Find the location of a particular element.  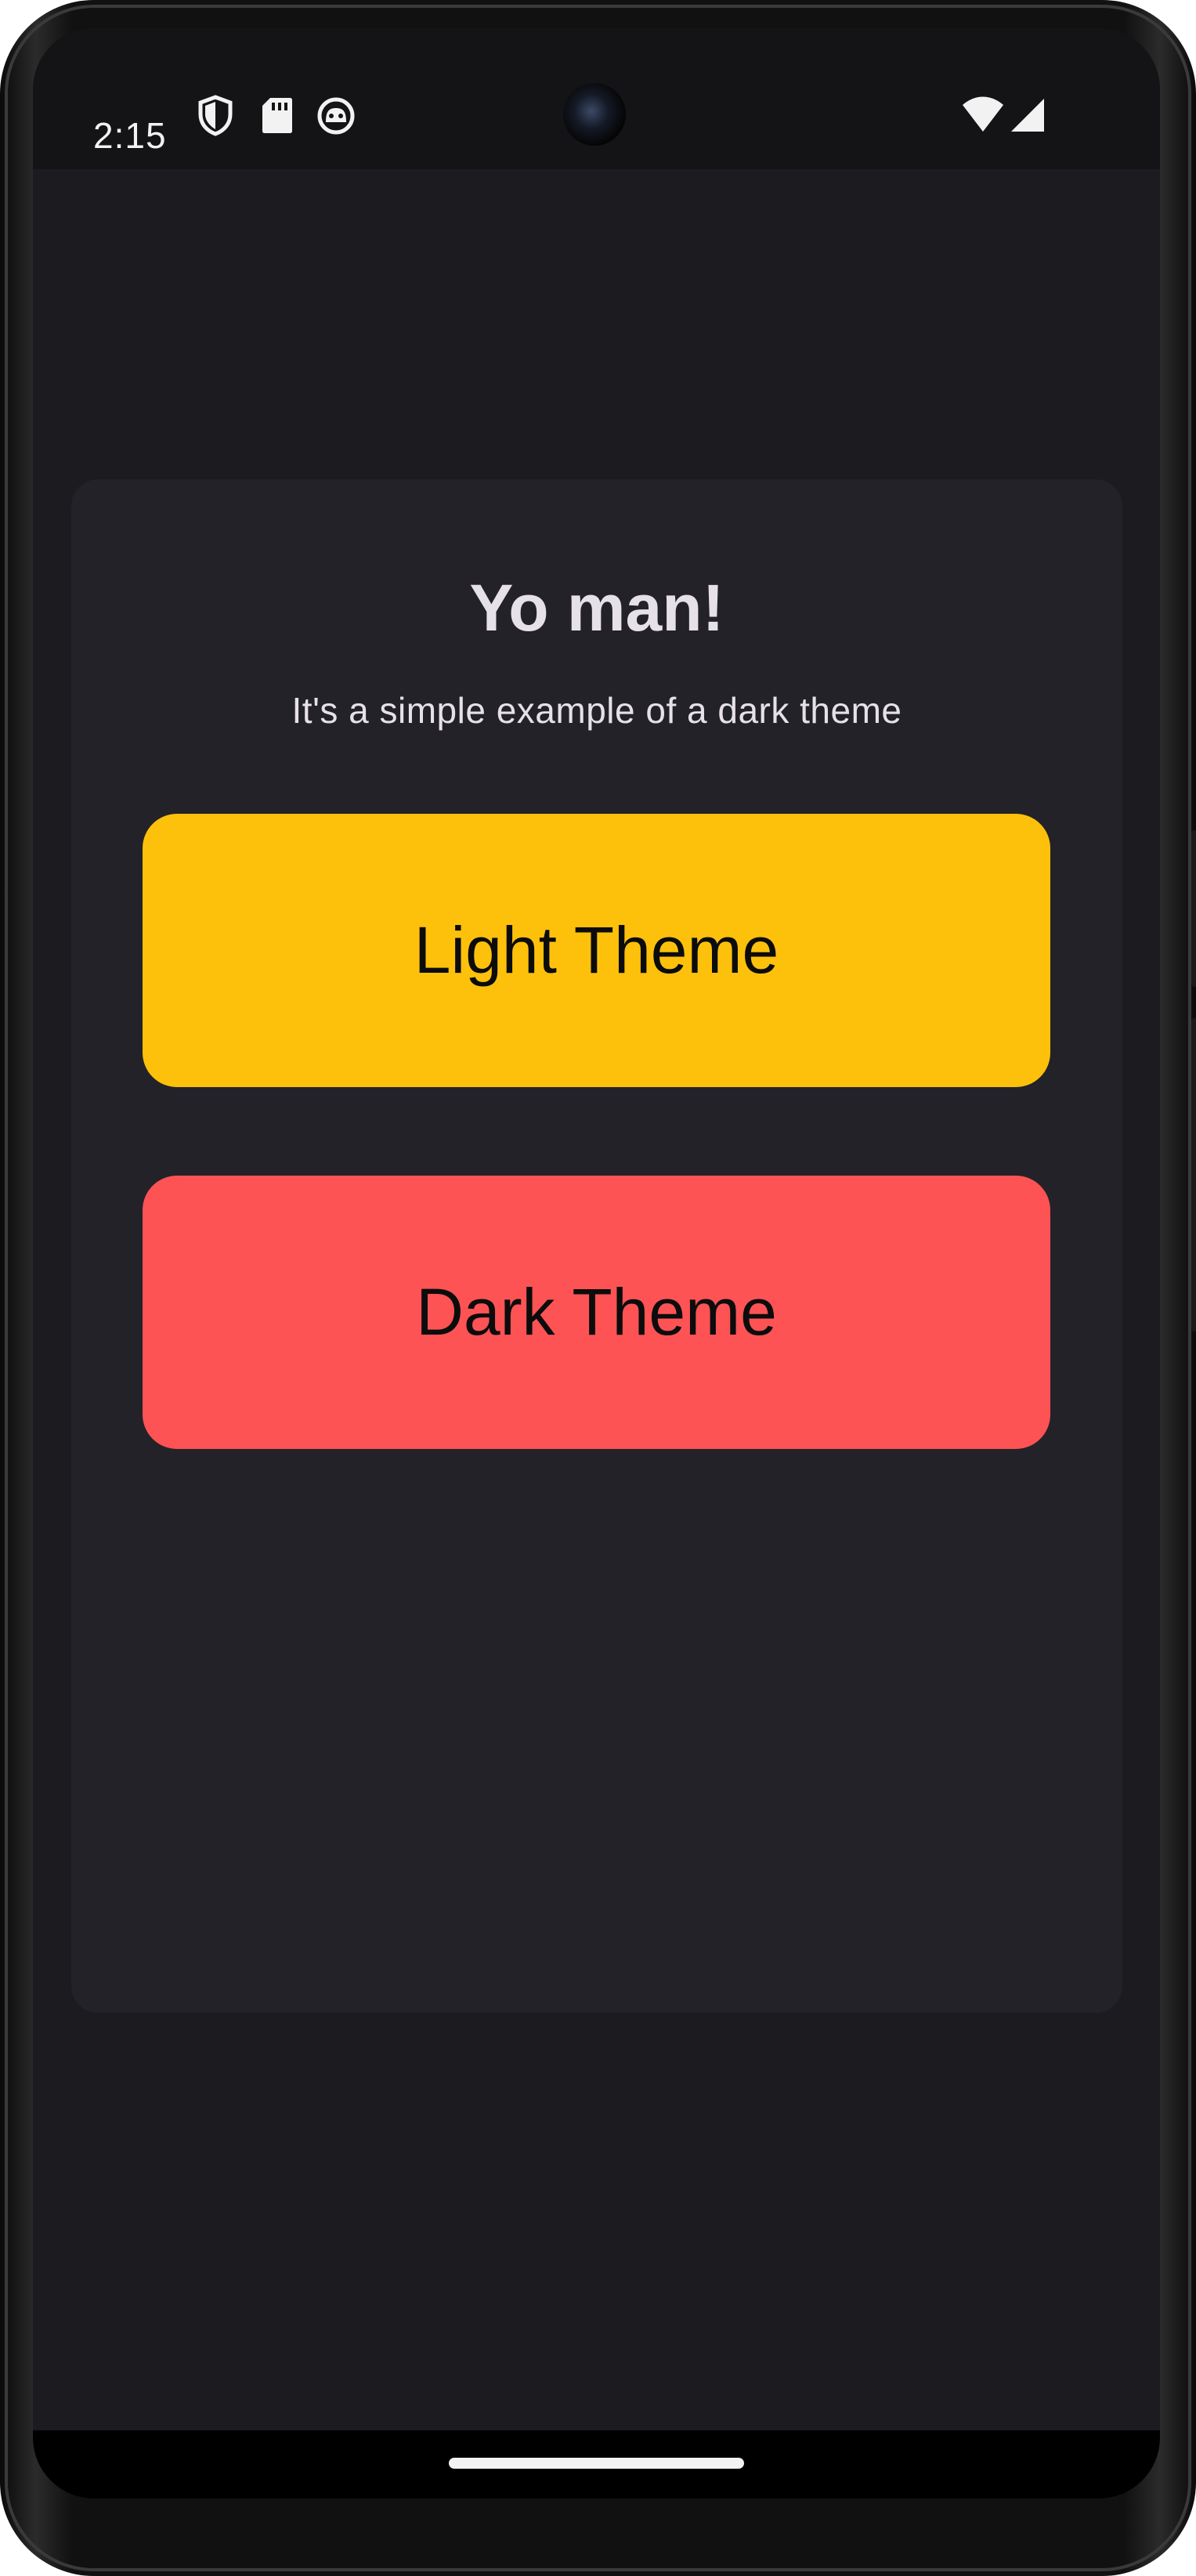

cellular-signal-icon is located at coordinates (1027, 115).